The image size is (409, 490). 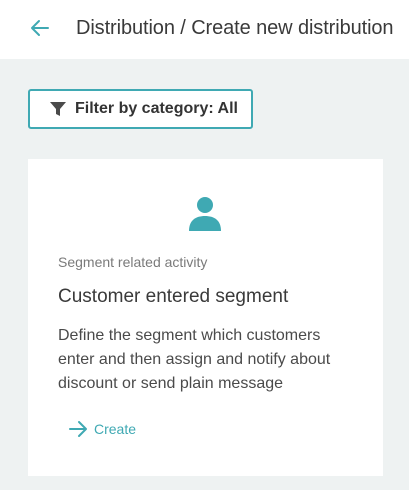 I want to click on filter-category-button: Filter by category: All, so click(x=140, y=109).